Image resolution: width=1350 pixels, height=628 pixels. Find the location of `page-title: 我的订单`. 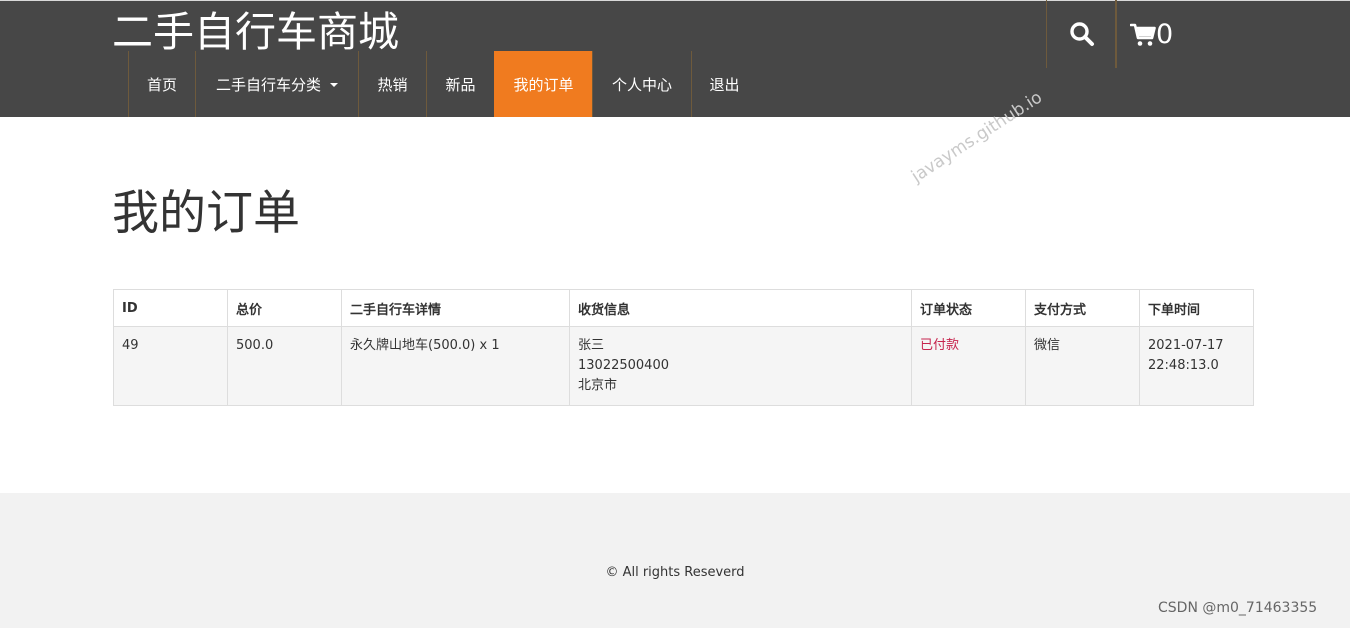

page-title: 我的订单 is located at coordinates (206, 213).